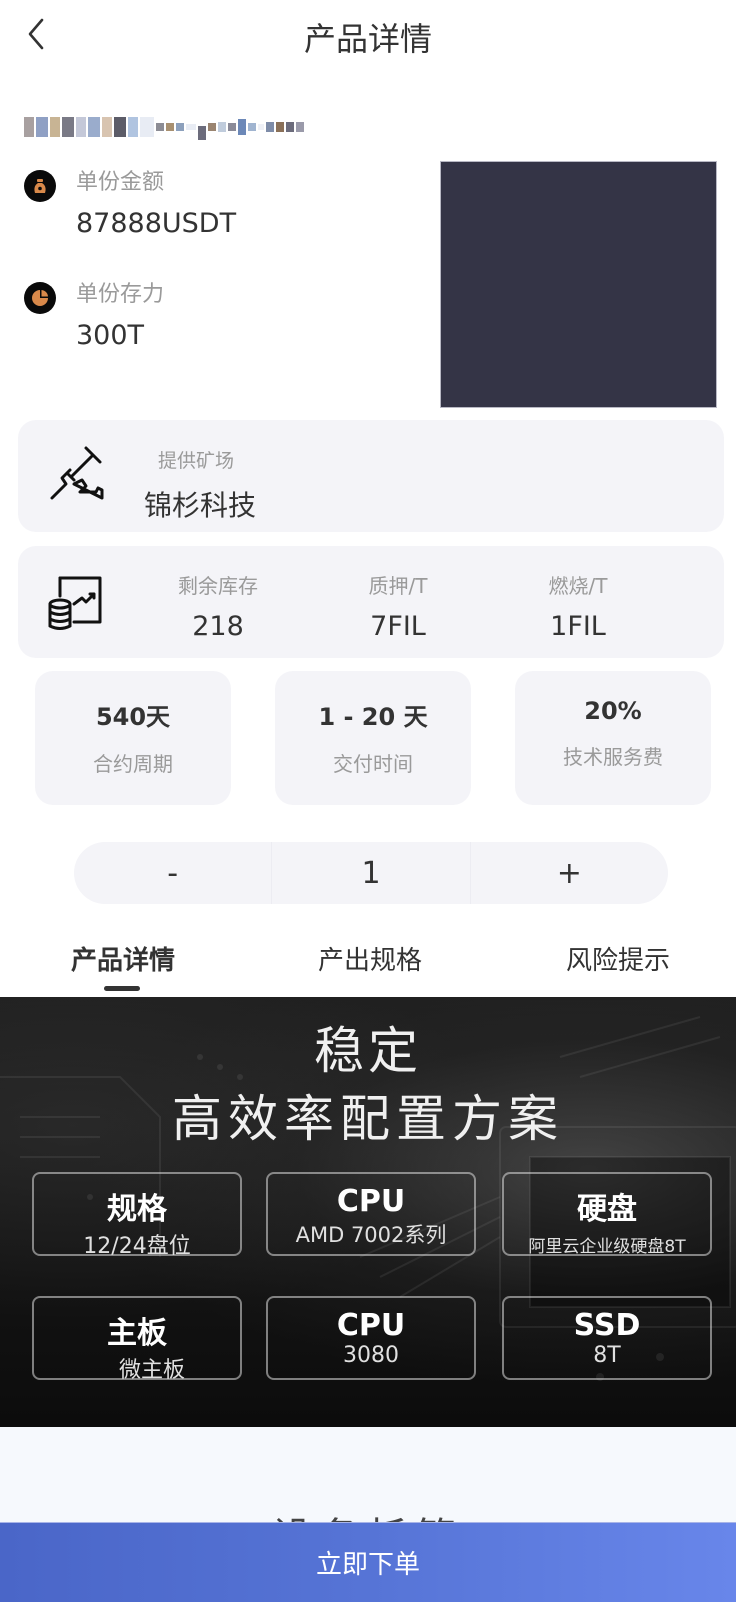  What do you see at coordinates (218, 606) in the screenshot?
I see `stat-remaining-stock: 剩余库存 218` at bounding box center [218, 606].